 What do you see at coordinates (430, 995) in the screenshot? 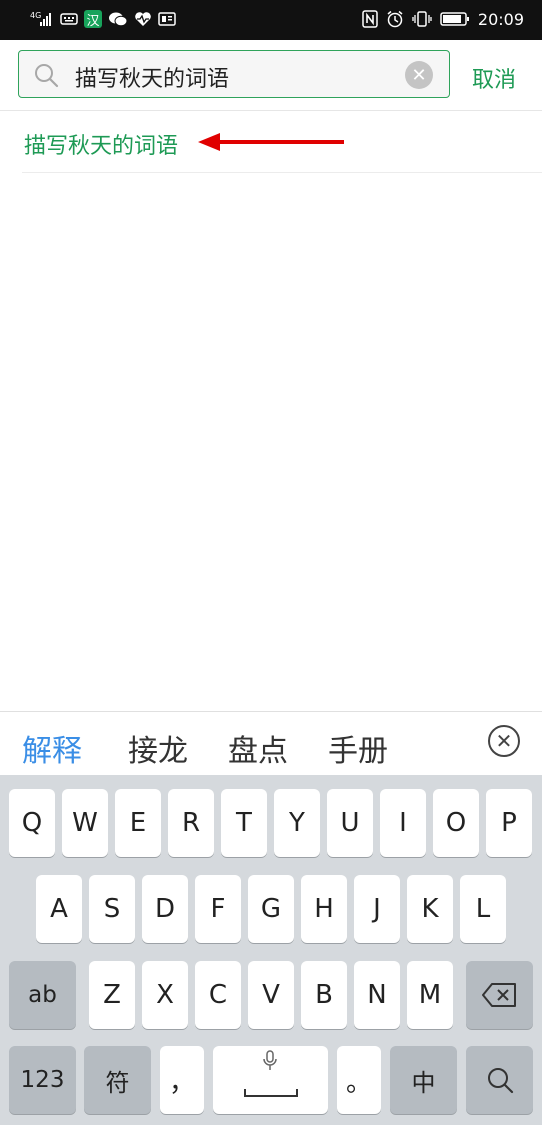
I see `key-m: M` at bounding box center [430, 995].